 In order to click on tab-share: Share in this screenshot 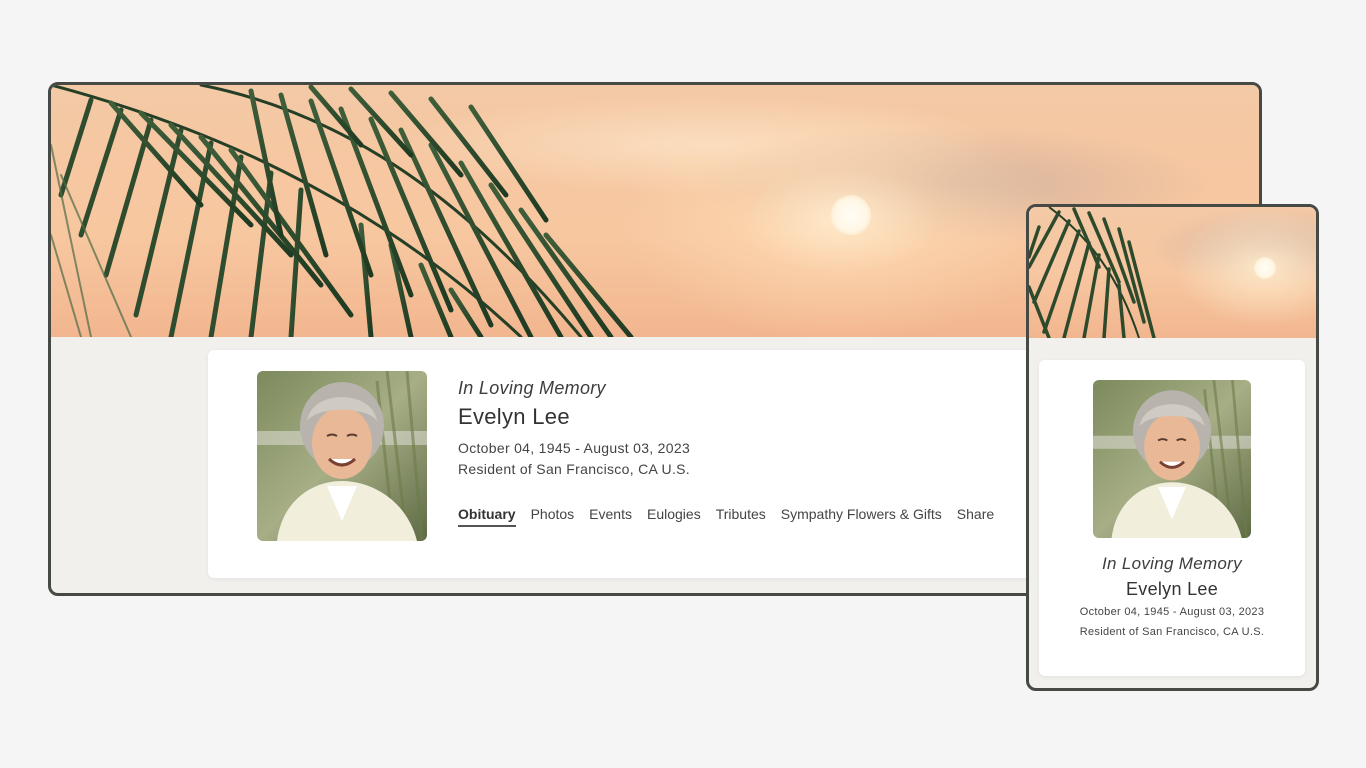, I will do `click(975, 516)`.